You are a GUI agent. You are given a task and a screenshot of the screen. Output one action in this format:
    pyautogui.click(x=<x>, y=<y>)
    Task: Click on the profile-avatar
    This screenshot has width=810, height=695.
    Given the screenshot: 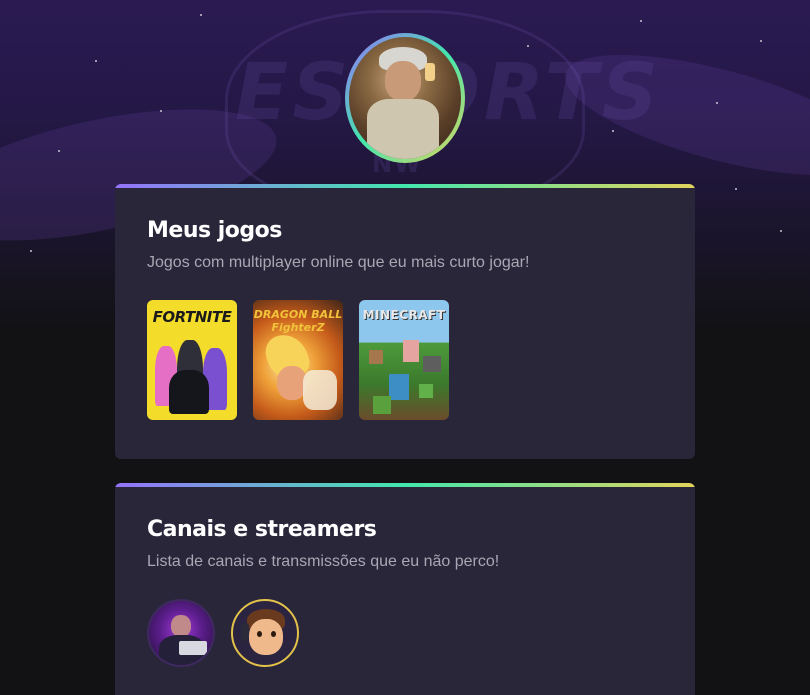 What is the action you would take?
    pyautogui.click(x=405, y=98)
    